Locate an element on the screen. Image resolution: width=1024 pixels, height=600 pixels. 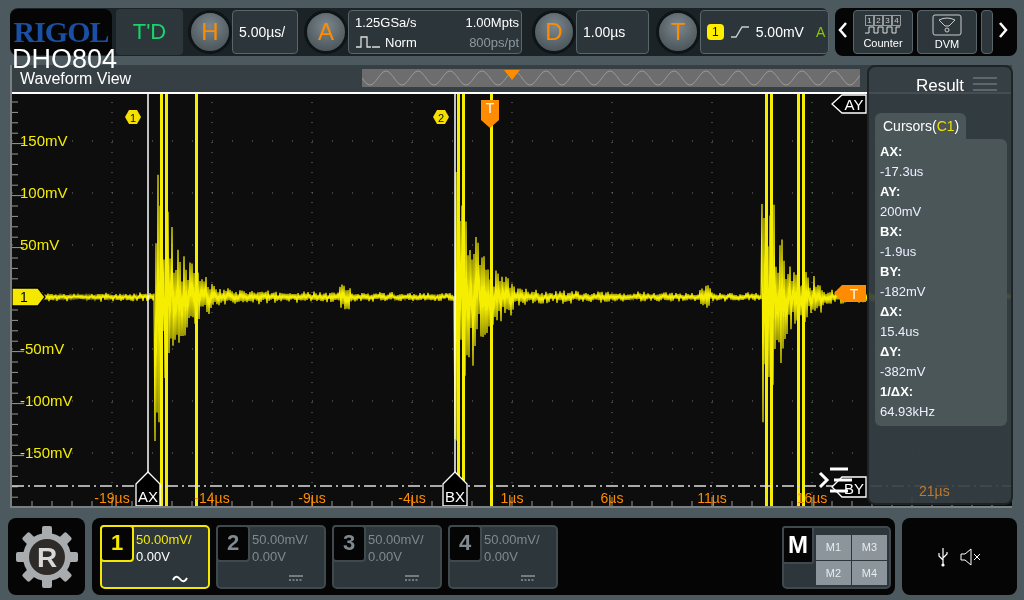
ac-coupling-icon is located at coordinates (180, 578).